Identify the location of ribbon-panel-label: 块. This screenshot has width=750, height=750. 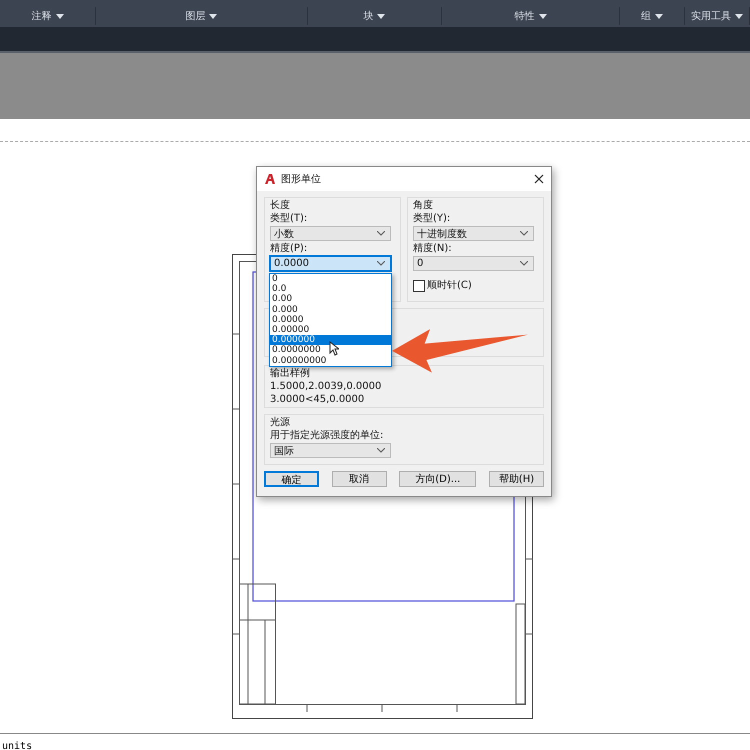
(368, 16).